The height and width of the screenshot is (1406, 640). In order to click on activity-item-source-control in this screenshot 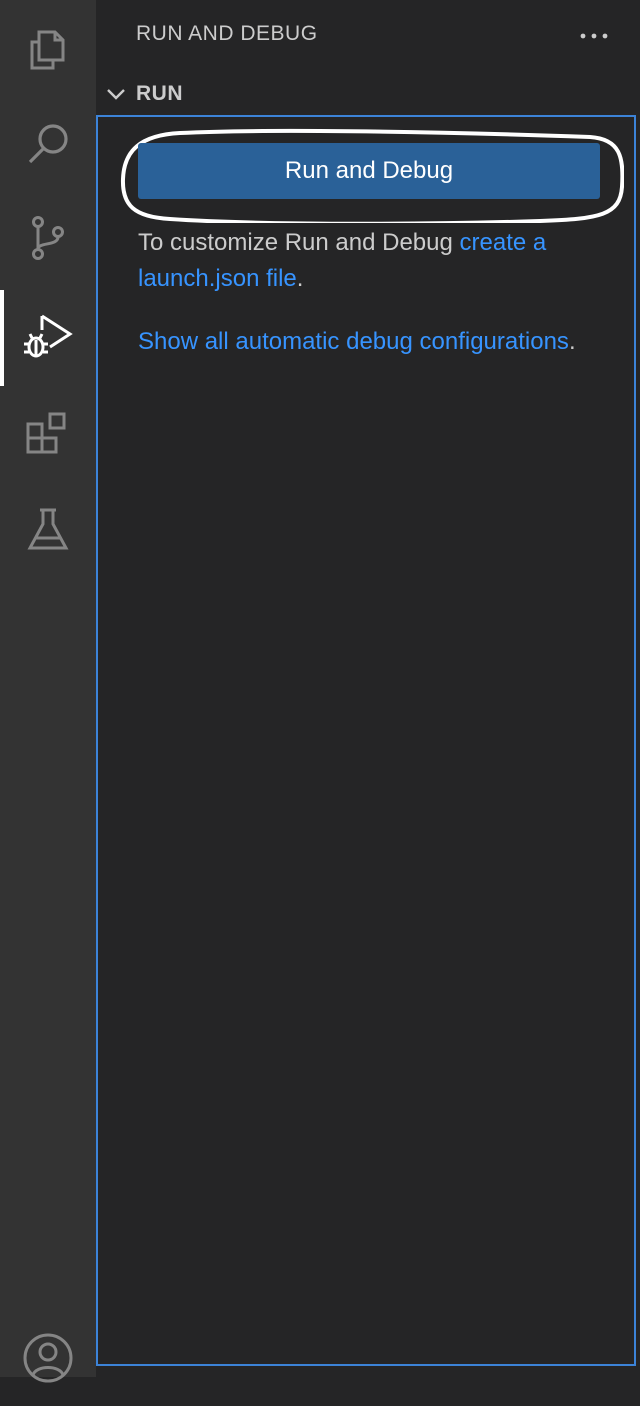, I will do `click(48, 238)`.